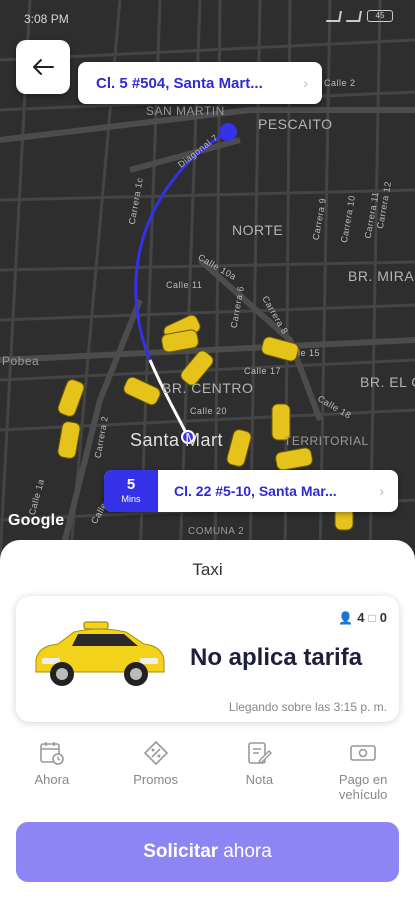 The image size is (415, 900). I want to click on seat-count: 4, so click(361, 617).